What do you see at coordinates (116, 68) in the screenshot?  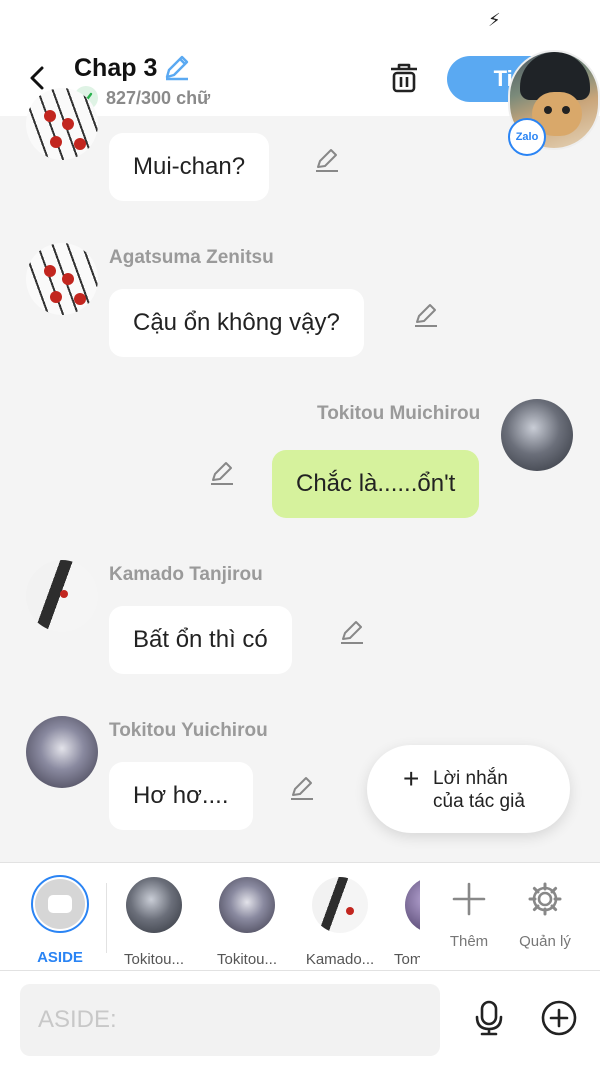 I see `page-title: Chap 3` at bounding box center [116, 68].